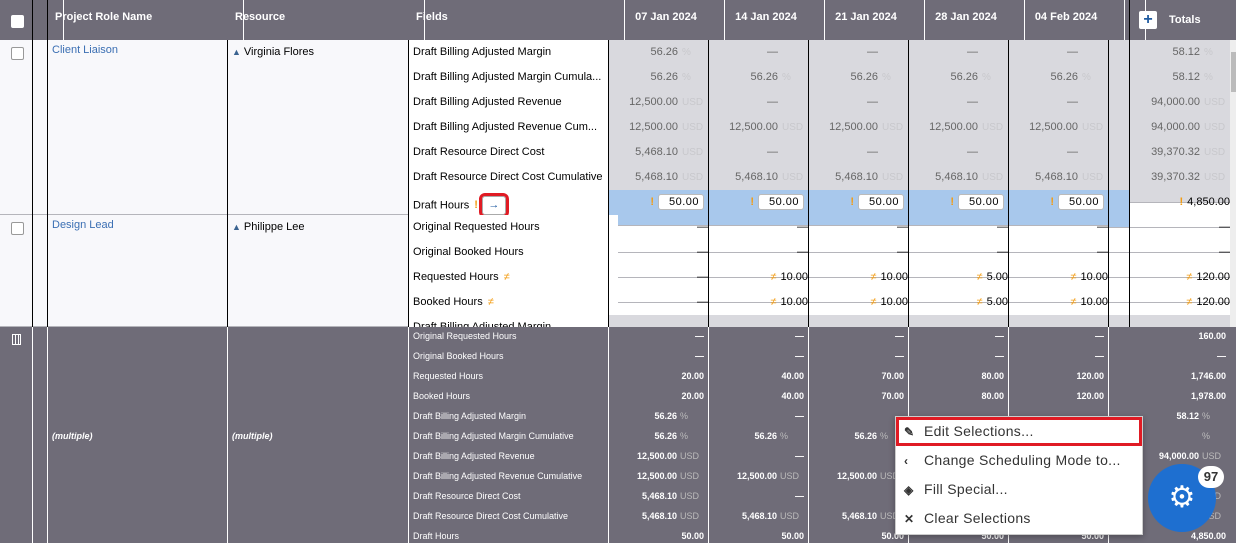  Describe the element at coordinates (792, 376) in the screenshot. I see `value: 40.00` at that location.